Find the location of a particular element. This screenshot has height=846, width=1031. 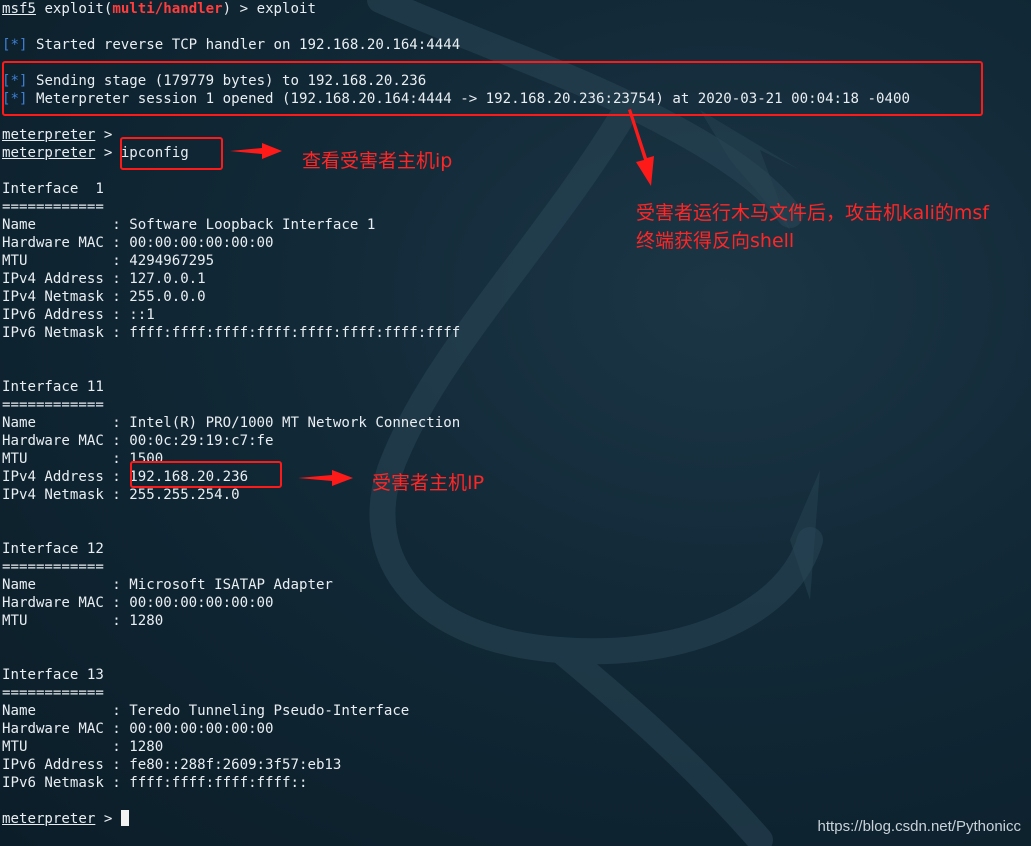

session-arrow-icon is located at coordinates (641, 147).